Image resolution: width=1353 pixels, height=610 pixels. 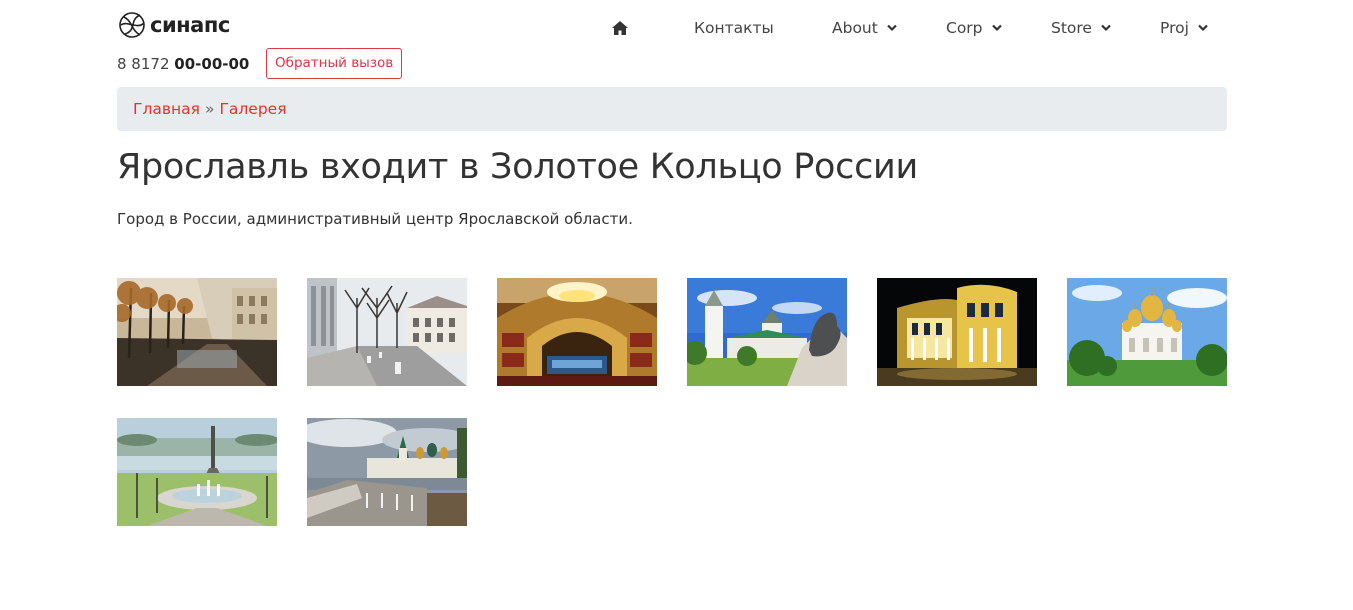 I want to click on nav-home, so click(x=620, y=28).